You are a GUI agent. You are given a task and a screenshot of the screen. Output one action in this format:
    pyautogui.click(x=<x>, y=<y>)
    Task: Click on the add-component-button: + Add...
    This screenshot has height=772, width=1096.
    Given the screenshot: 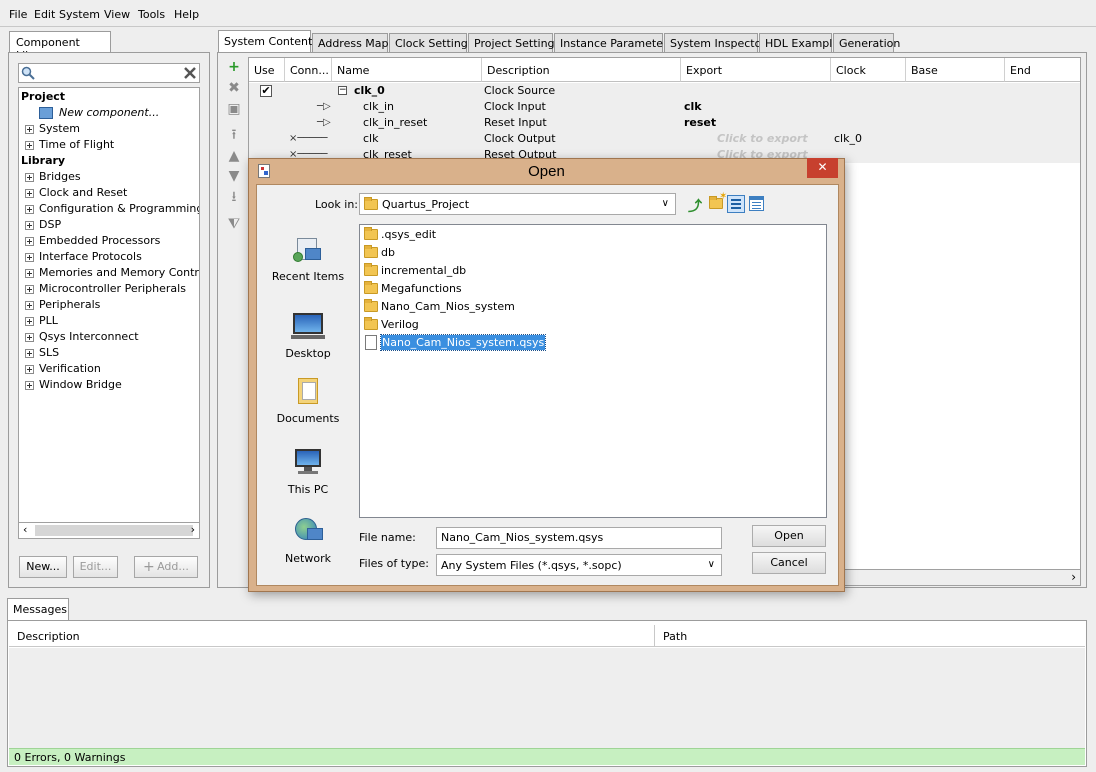 What is the action you would take?
    pyautogui.click(x=166, y=567)
    